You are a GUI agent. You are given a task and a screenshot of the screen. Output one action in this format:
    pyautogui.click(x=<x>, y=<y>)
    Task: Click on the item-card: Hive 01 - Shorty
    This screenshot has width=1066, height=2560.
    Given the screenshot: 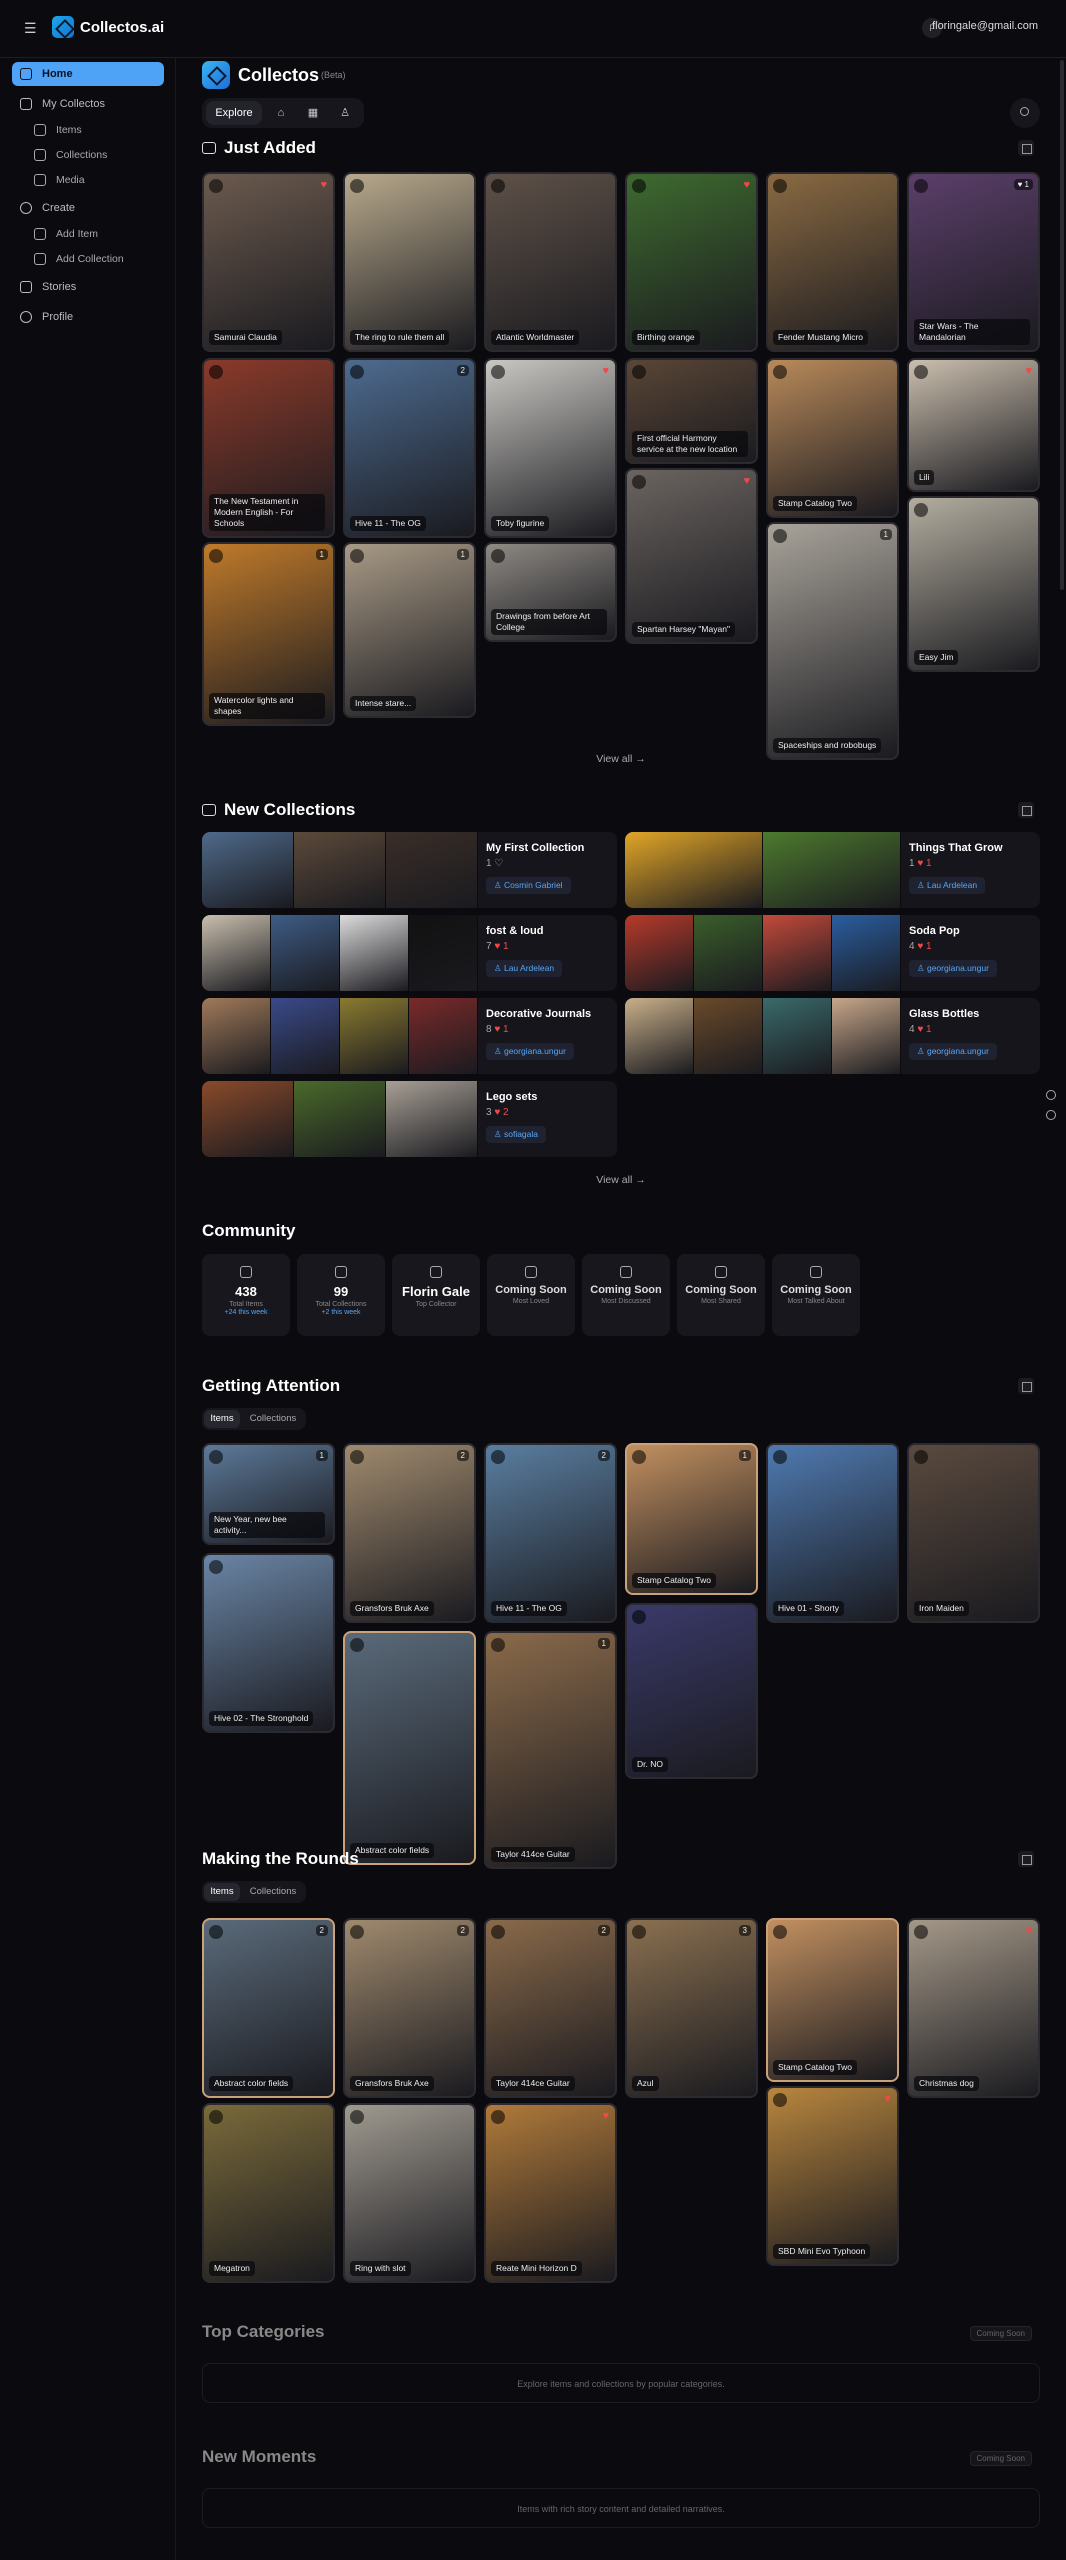 What is the action you would take?
    pyautogui.click(x=832, y=1533)
    